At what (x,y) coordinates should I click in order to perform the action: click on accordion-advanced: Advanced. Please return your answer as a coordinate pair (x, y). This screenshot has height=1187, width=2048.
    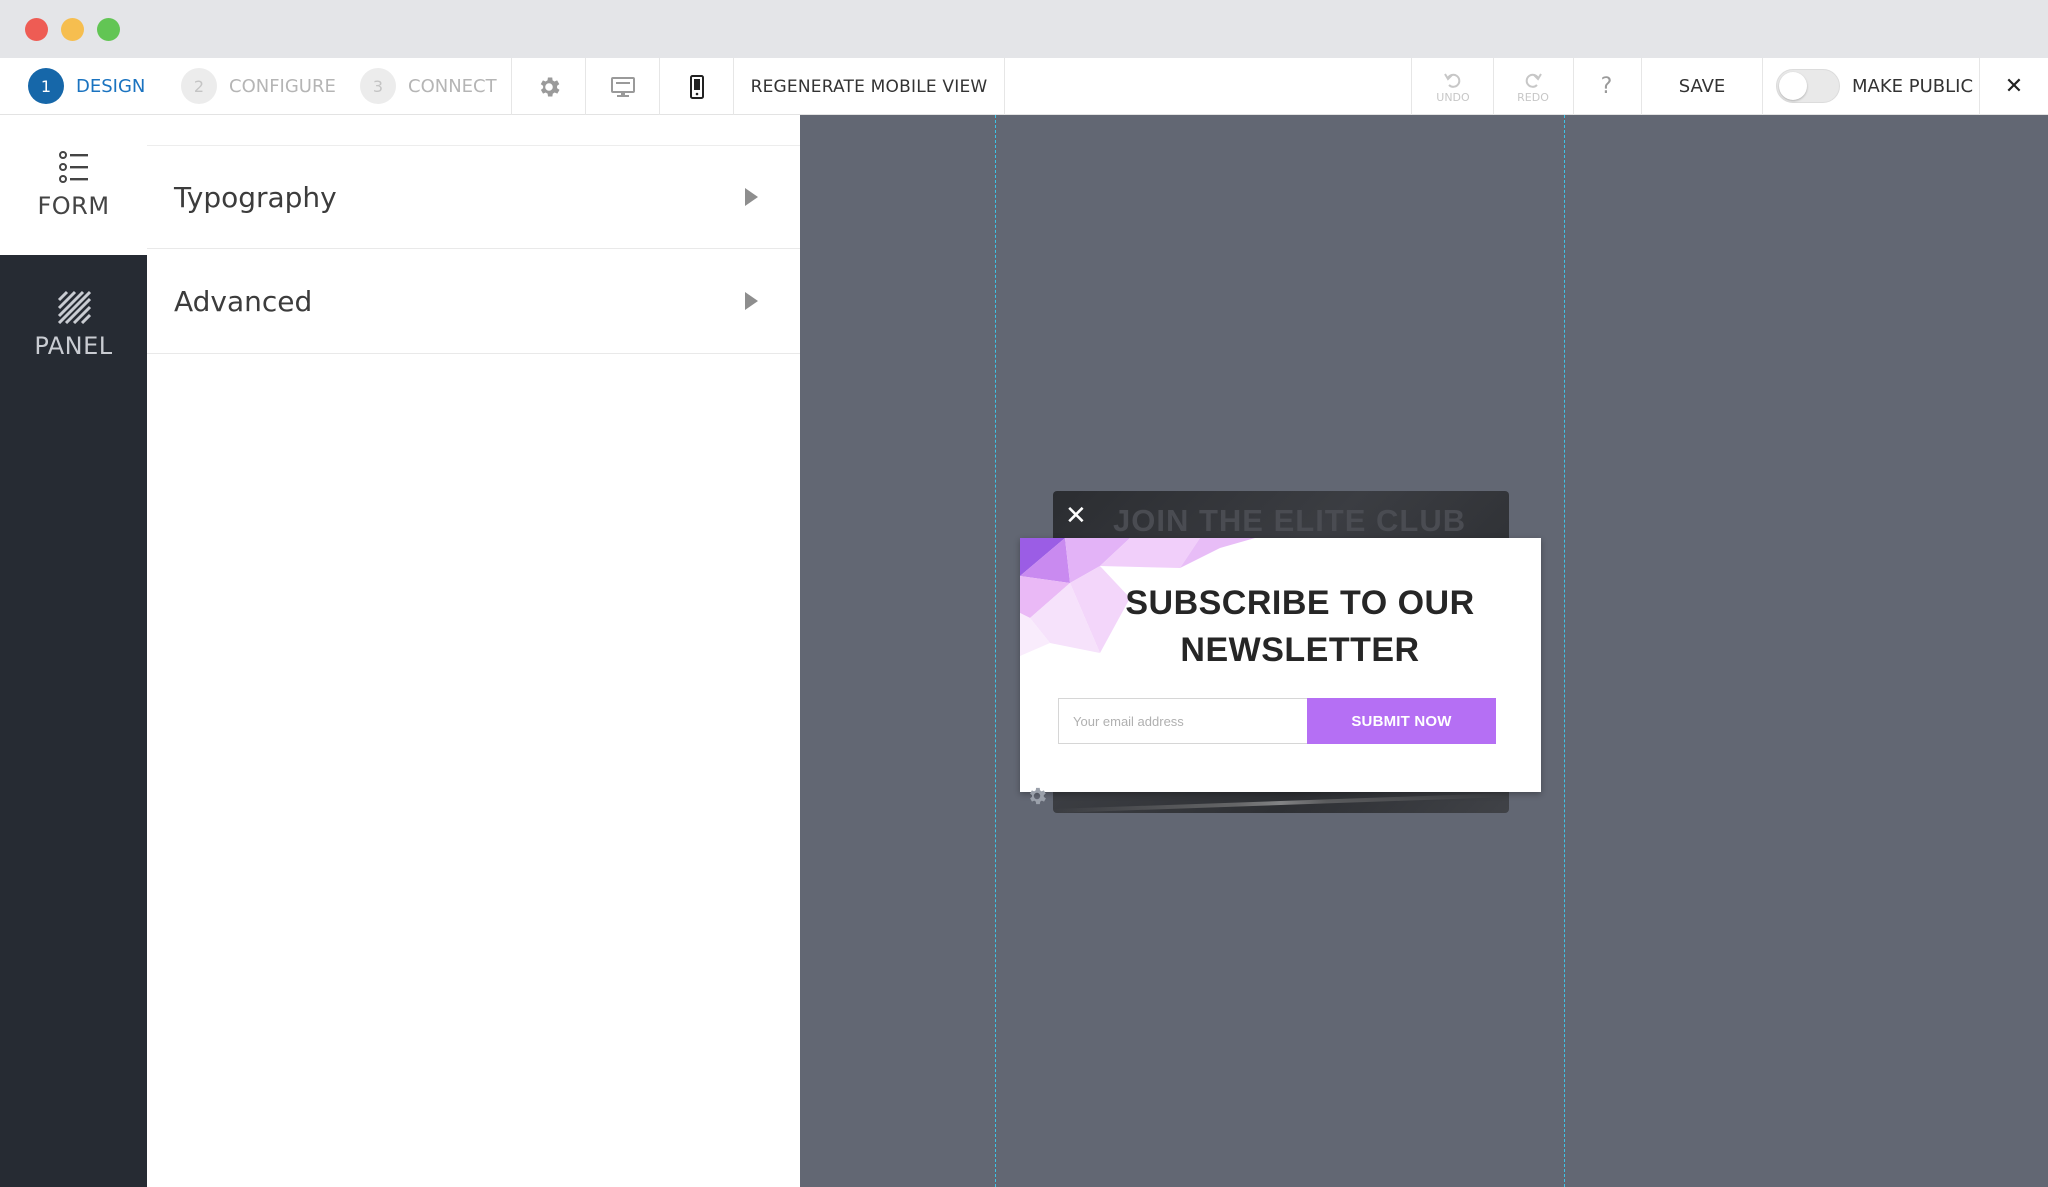
    Looking at the image, I should click on (473, 302).